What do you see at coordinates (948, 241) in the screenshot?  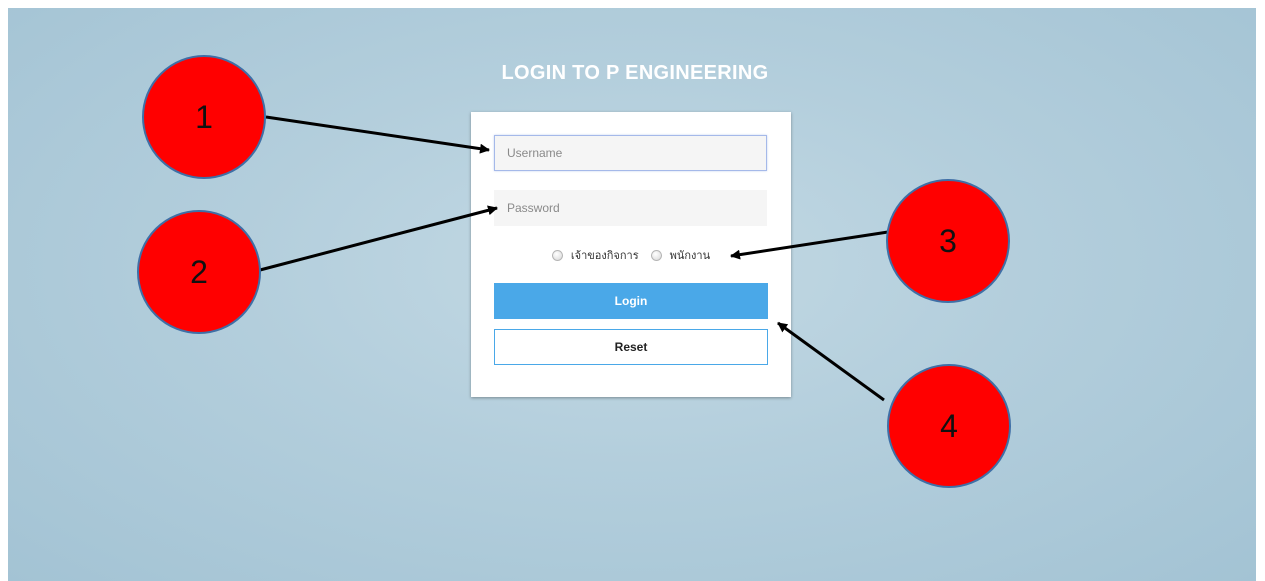 I see `annotation-marker-3: 3` at bounding box center [948, 241].